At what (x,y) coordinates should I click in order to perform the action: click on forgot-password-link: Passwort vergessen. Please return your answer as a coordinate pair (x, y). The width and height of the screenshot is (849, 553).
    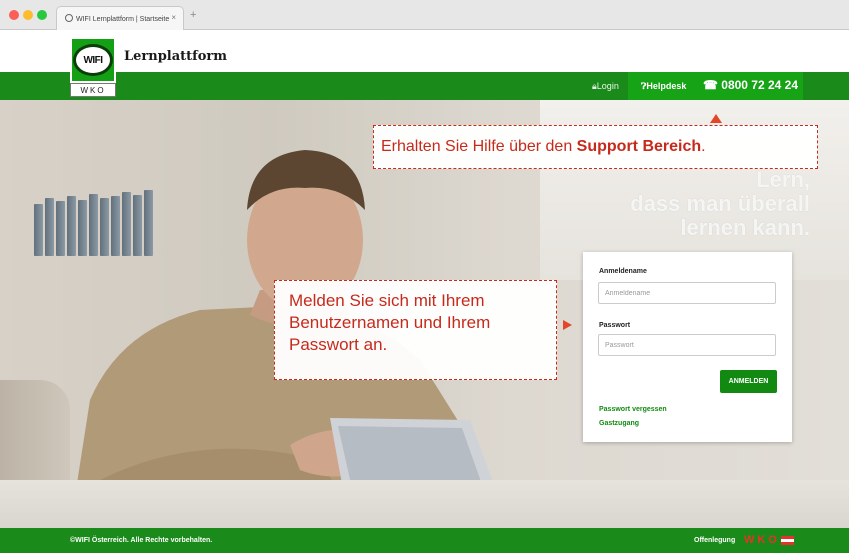
    Looking at the image, I should click on (633, 409).